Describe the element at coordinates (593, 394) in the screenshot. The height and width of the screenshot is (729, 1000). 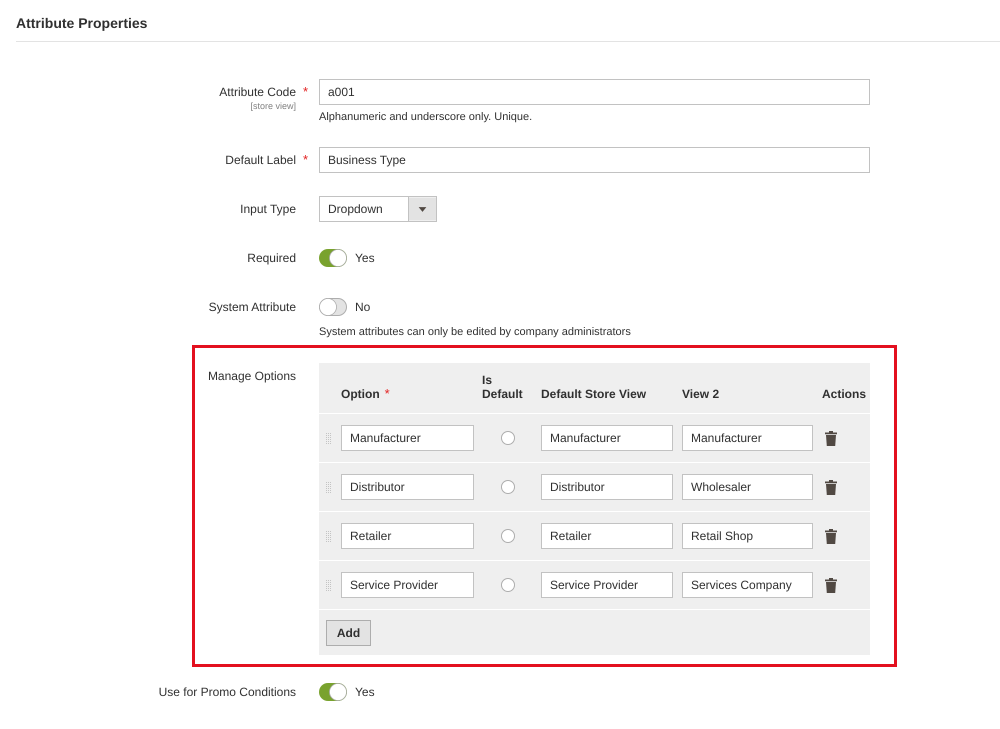
I see `column-header: Default Store View` at that location.